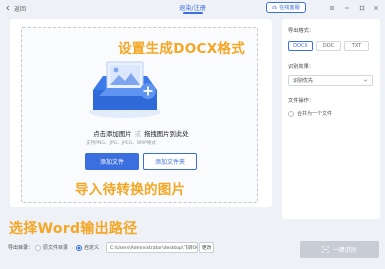 Image resolution: width=385 pixels, height=269 pixels. I want to click on close-button, so click(376, 7).